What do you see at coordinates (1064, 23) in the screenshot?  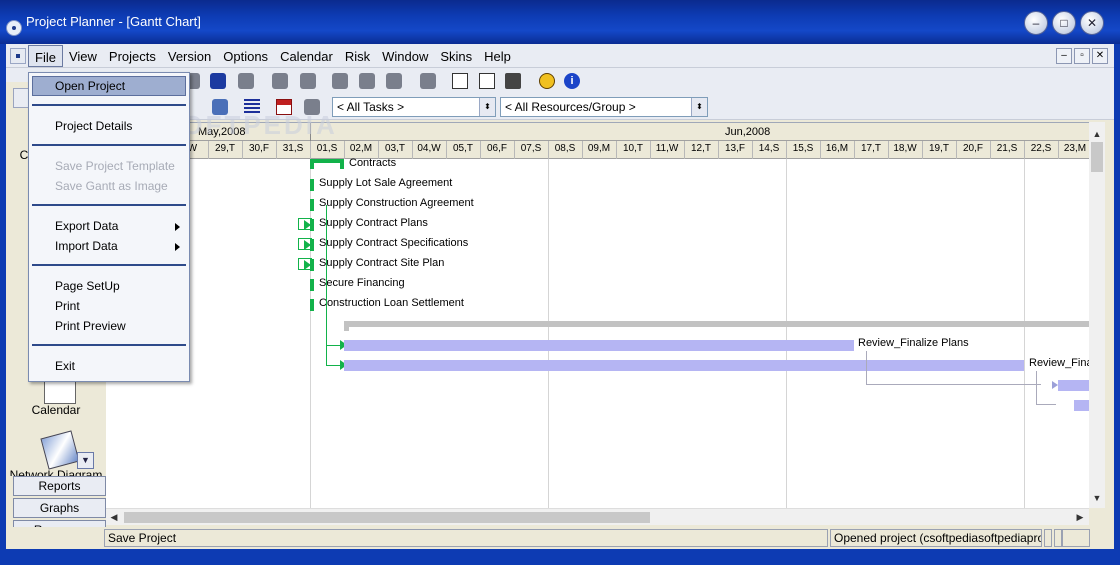 I see `maximize-button: □` at bounding box center [1064, 23].